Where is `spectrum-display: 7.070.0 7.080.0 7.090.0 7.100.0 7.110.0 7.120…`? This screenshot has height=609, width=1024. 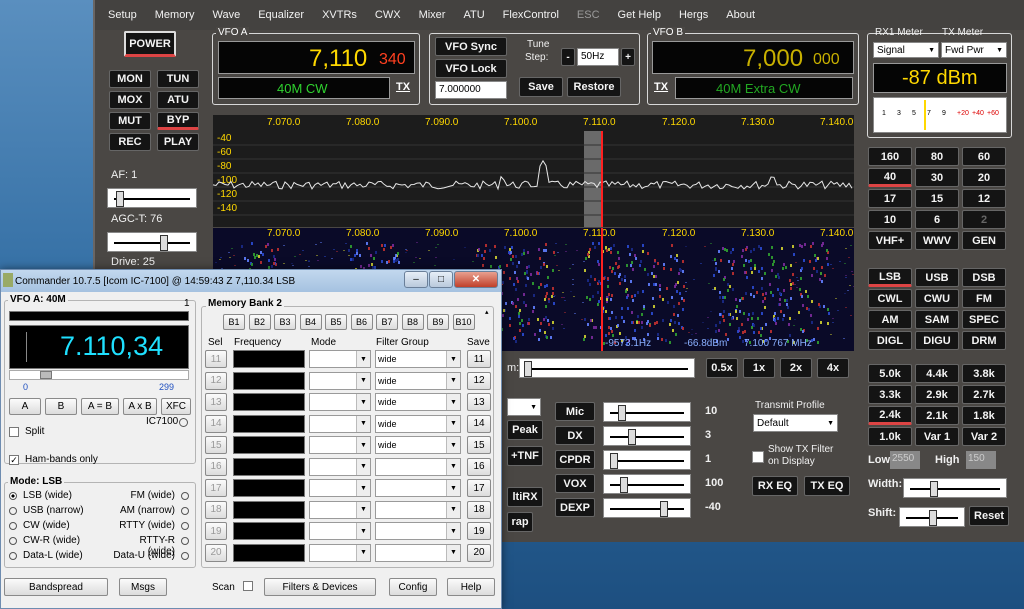 spectrum-display: 7.070.0 7.080.0 7.090.0 7.100.0 7.110.0 7.120… is located at coordinates (533, 171).